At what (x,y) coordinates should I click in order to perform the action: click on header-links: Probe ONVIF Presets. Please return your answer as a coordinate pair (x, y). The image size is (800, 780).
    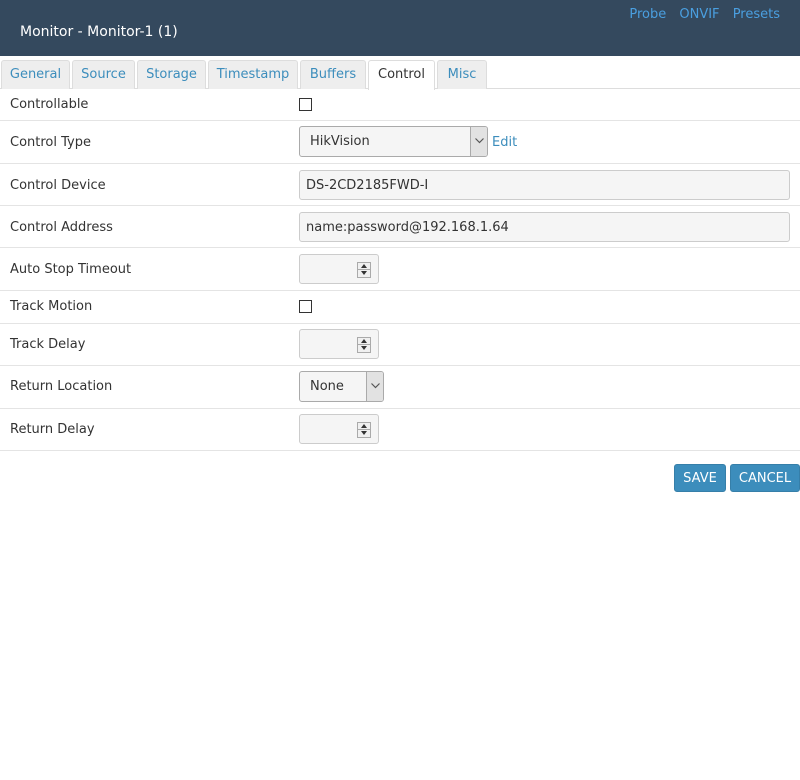
    Looking at the image, I should click on (700, 14).